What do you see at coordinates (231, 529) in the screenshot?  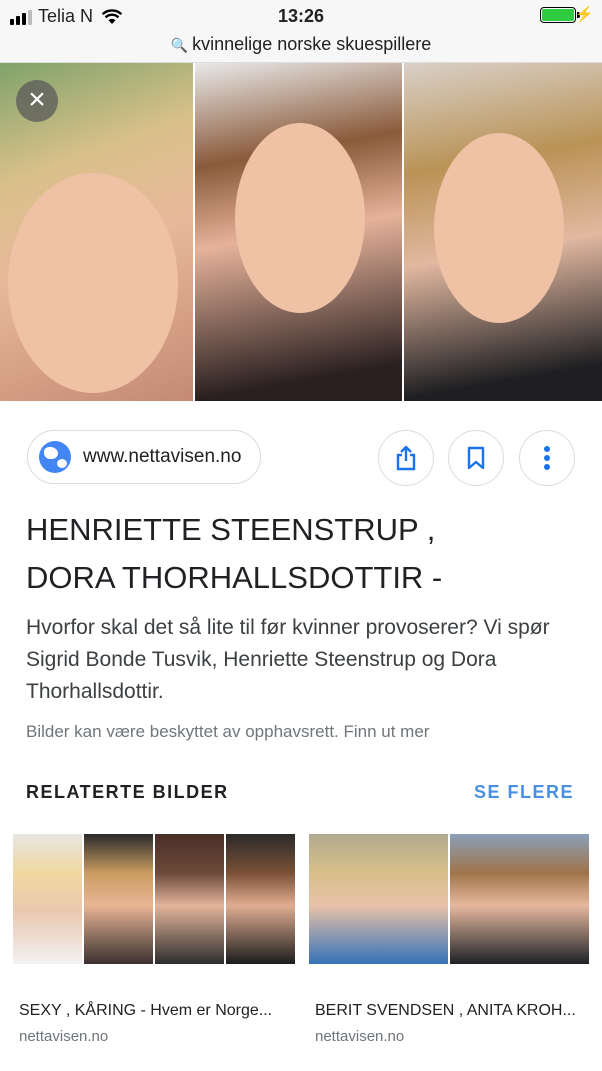 I see `title-line-1: HENRIETTE STEENSTRUP ,` at bounding box center [231, 529].